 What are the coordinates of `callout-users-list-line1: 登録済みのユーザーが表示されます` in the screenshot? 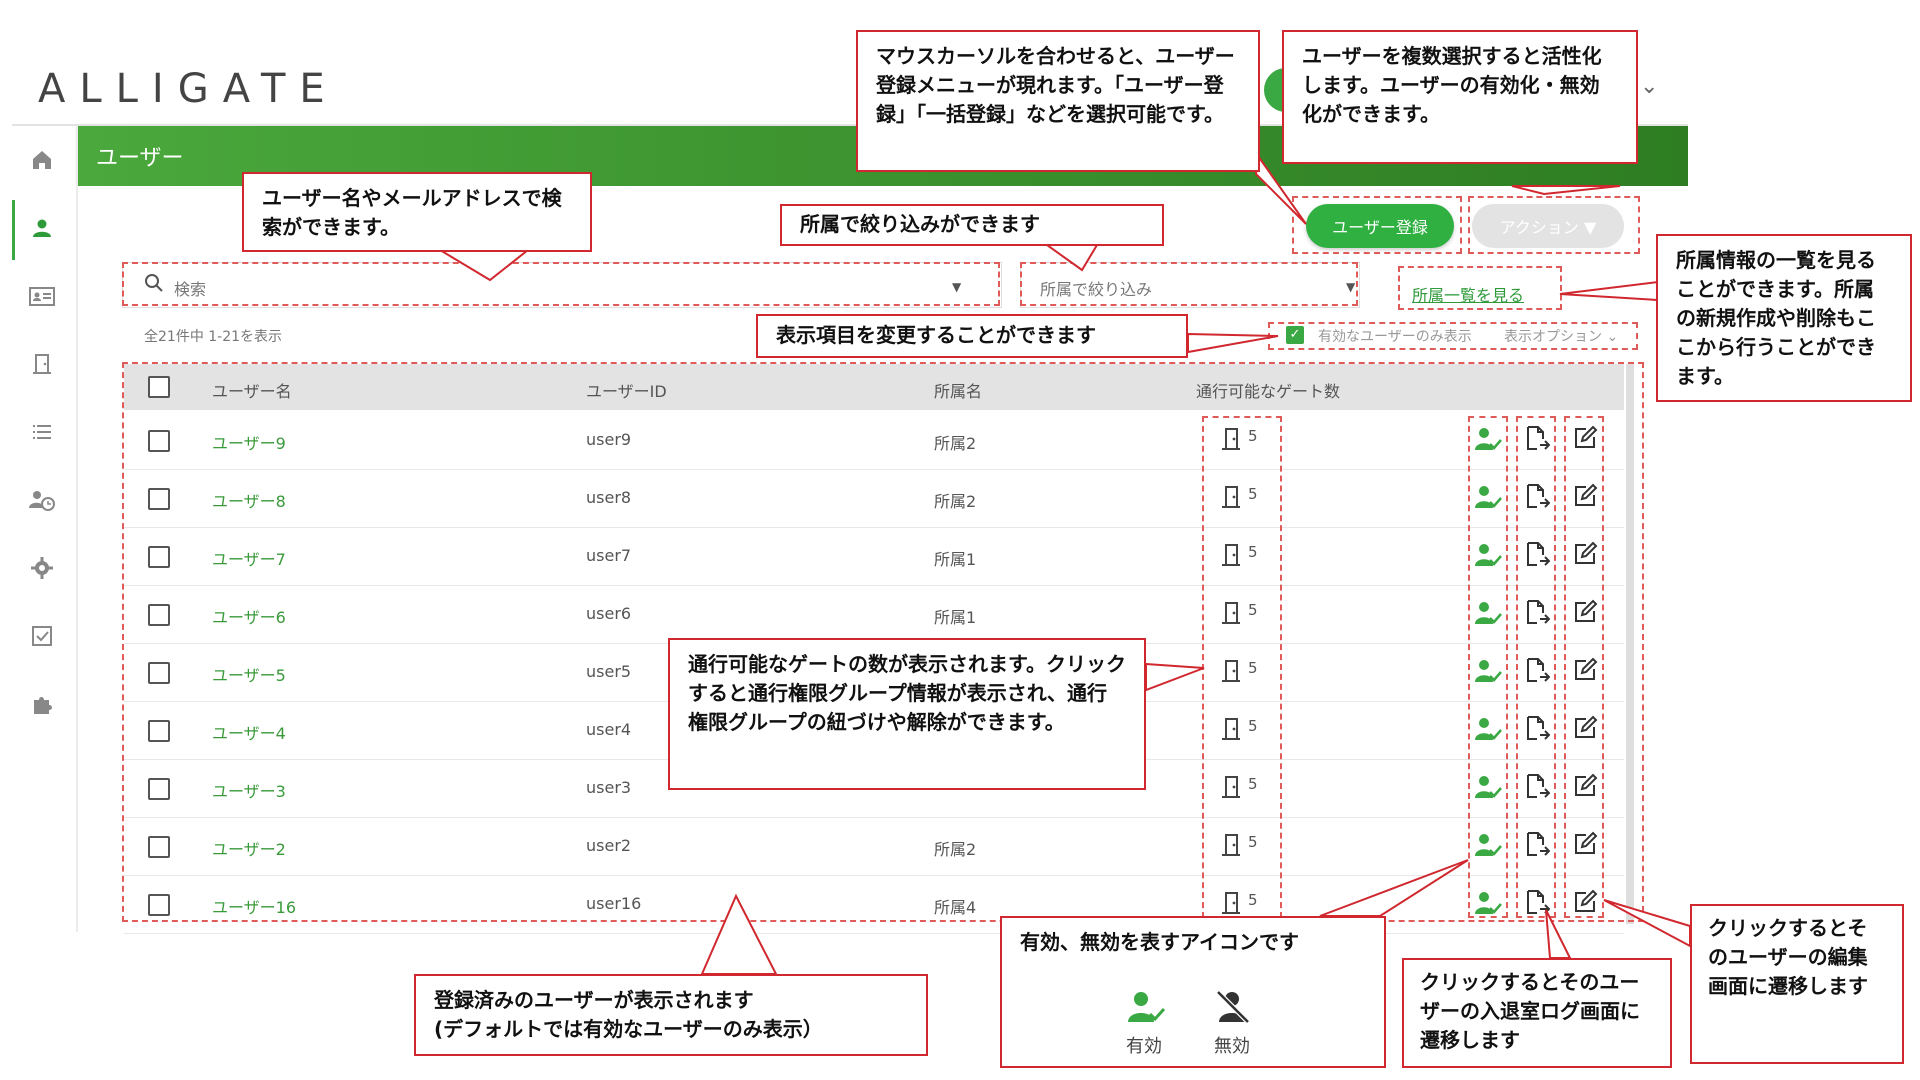 It's located at (594, 1000).